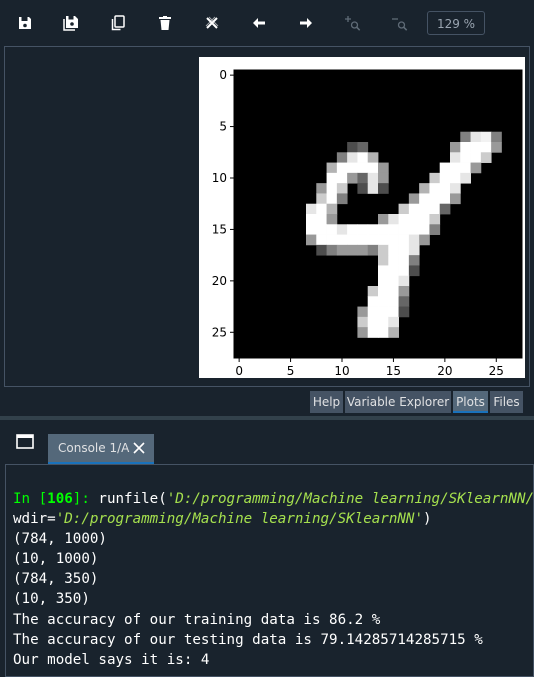 Image resolution: width=534 pixels, height=677 pixels. What do you see at coordinates (456, 23) in the screenshot?
I see `zoom-level-field: 129 %` at bounding box center [456, 23].